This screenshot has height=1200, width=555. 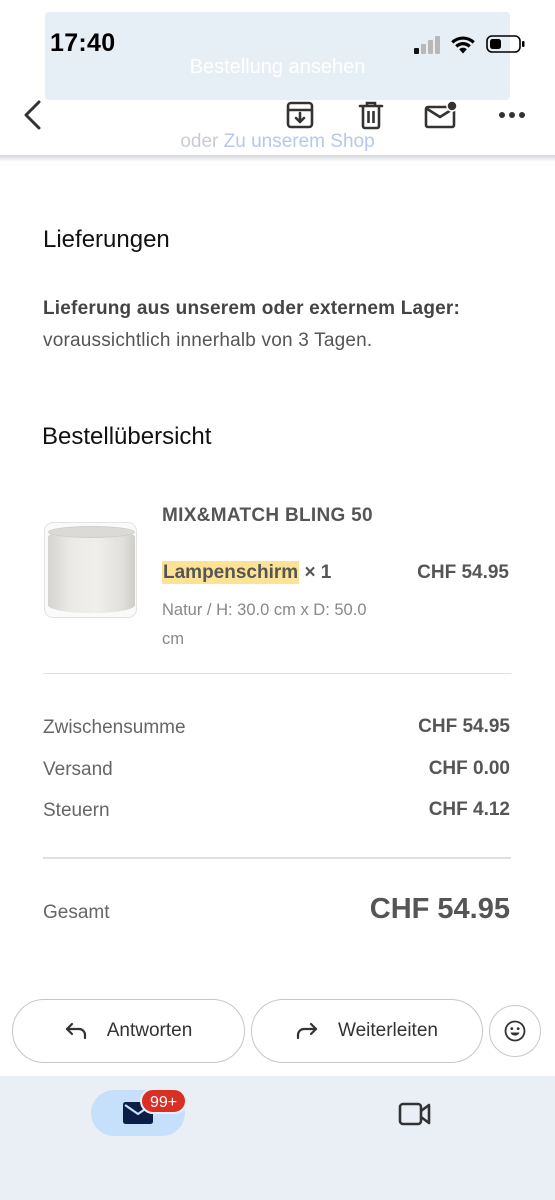 I want to click on cellular-signal-icon, so click(x=428, y=45).